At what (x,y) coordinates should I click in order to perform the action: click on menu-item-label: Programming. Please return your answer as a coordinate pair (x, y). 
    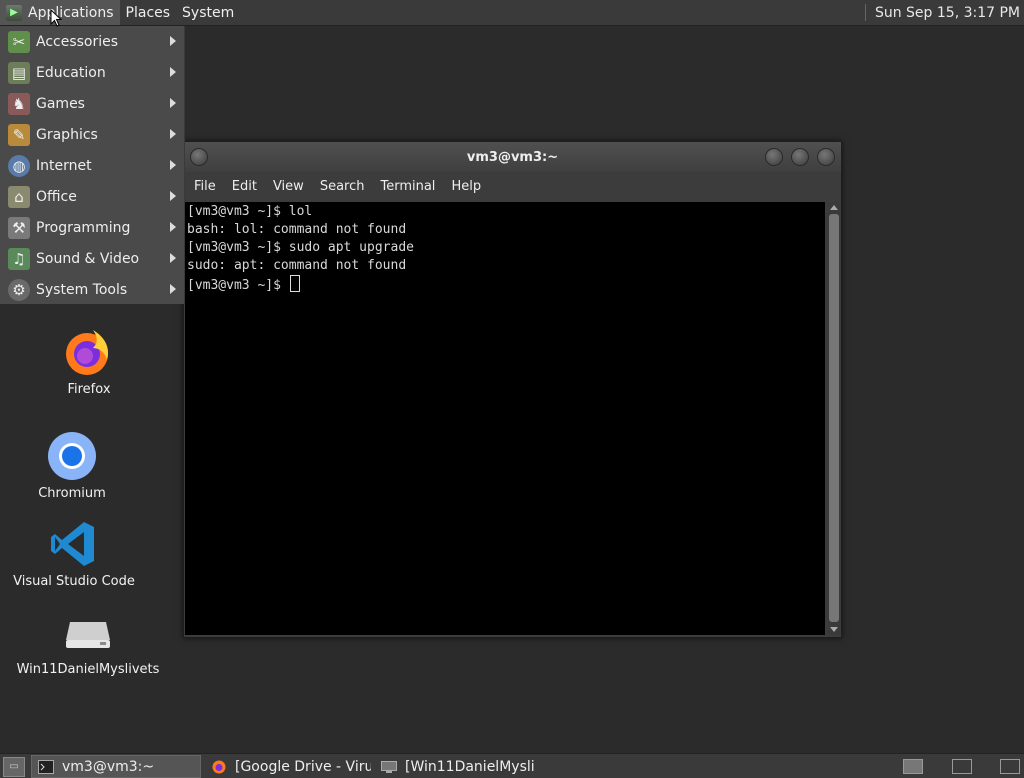
    Looking at the image, I should click on (83, 227).